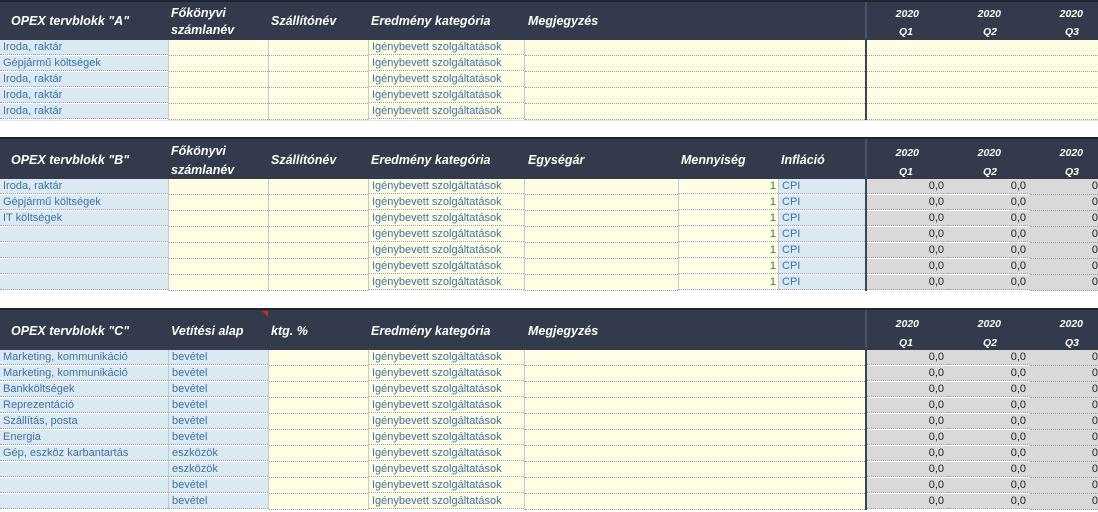 The height and width of the screenshot is (512, 1098). What do you see at coordinates (84, 63) in the screenshot?
I see `row-name-cell: Gépjármű költségek` at bounding box center [84, 63].